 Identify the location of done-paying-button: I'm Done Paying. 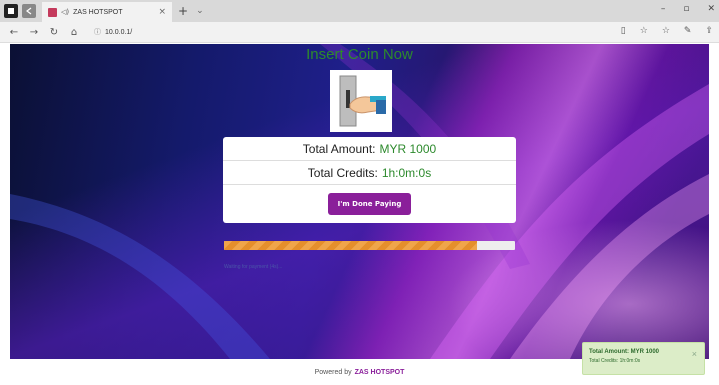
(369, 203).